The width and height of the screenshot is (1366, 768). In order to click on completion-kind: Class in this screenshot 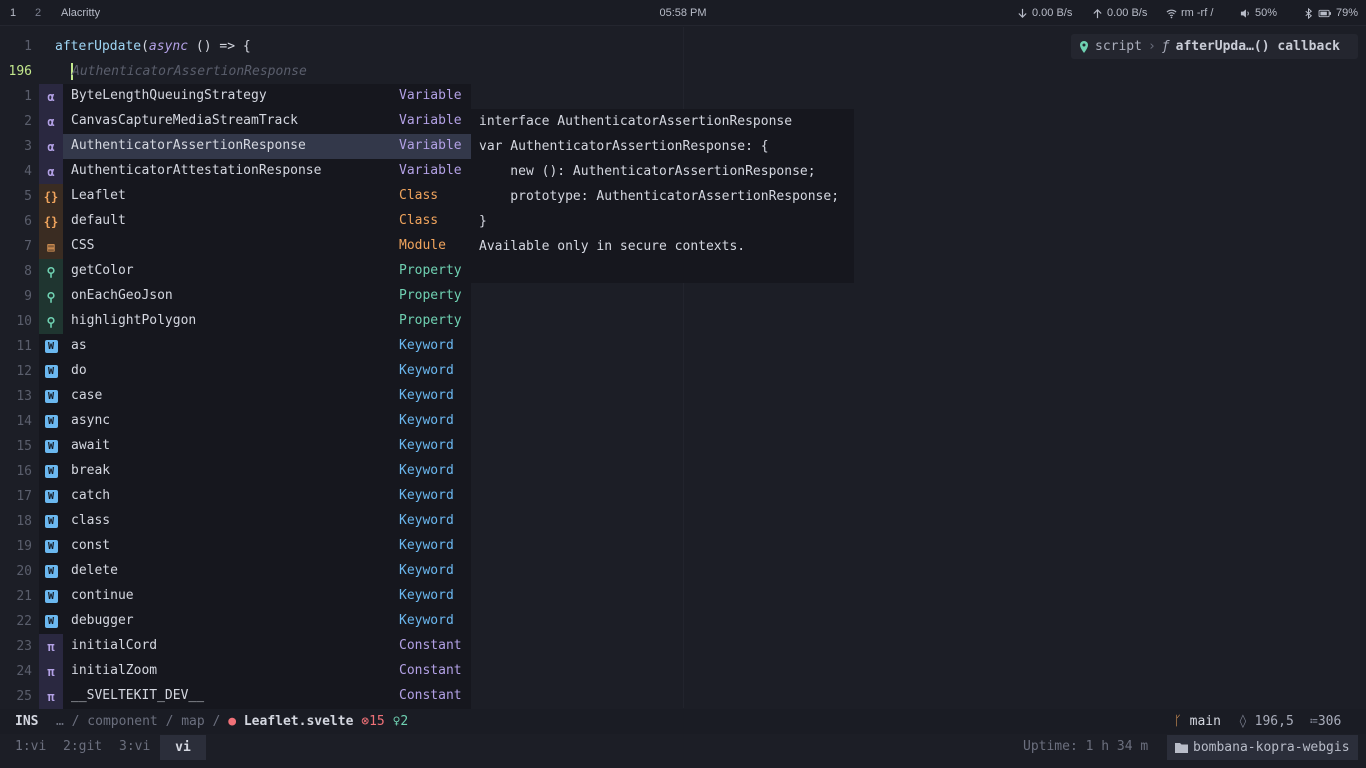, I will do `click(419, 195)`.